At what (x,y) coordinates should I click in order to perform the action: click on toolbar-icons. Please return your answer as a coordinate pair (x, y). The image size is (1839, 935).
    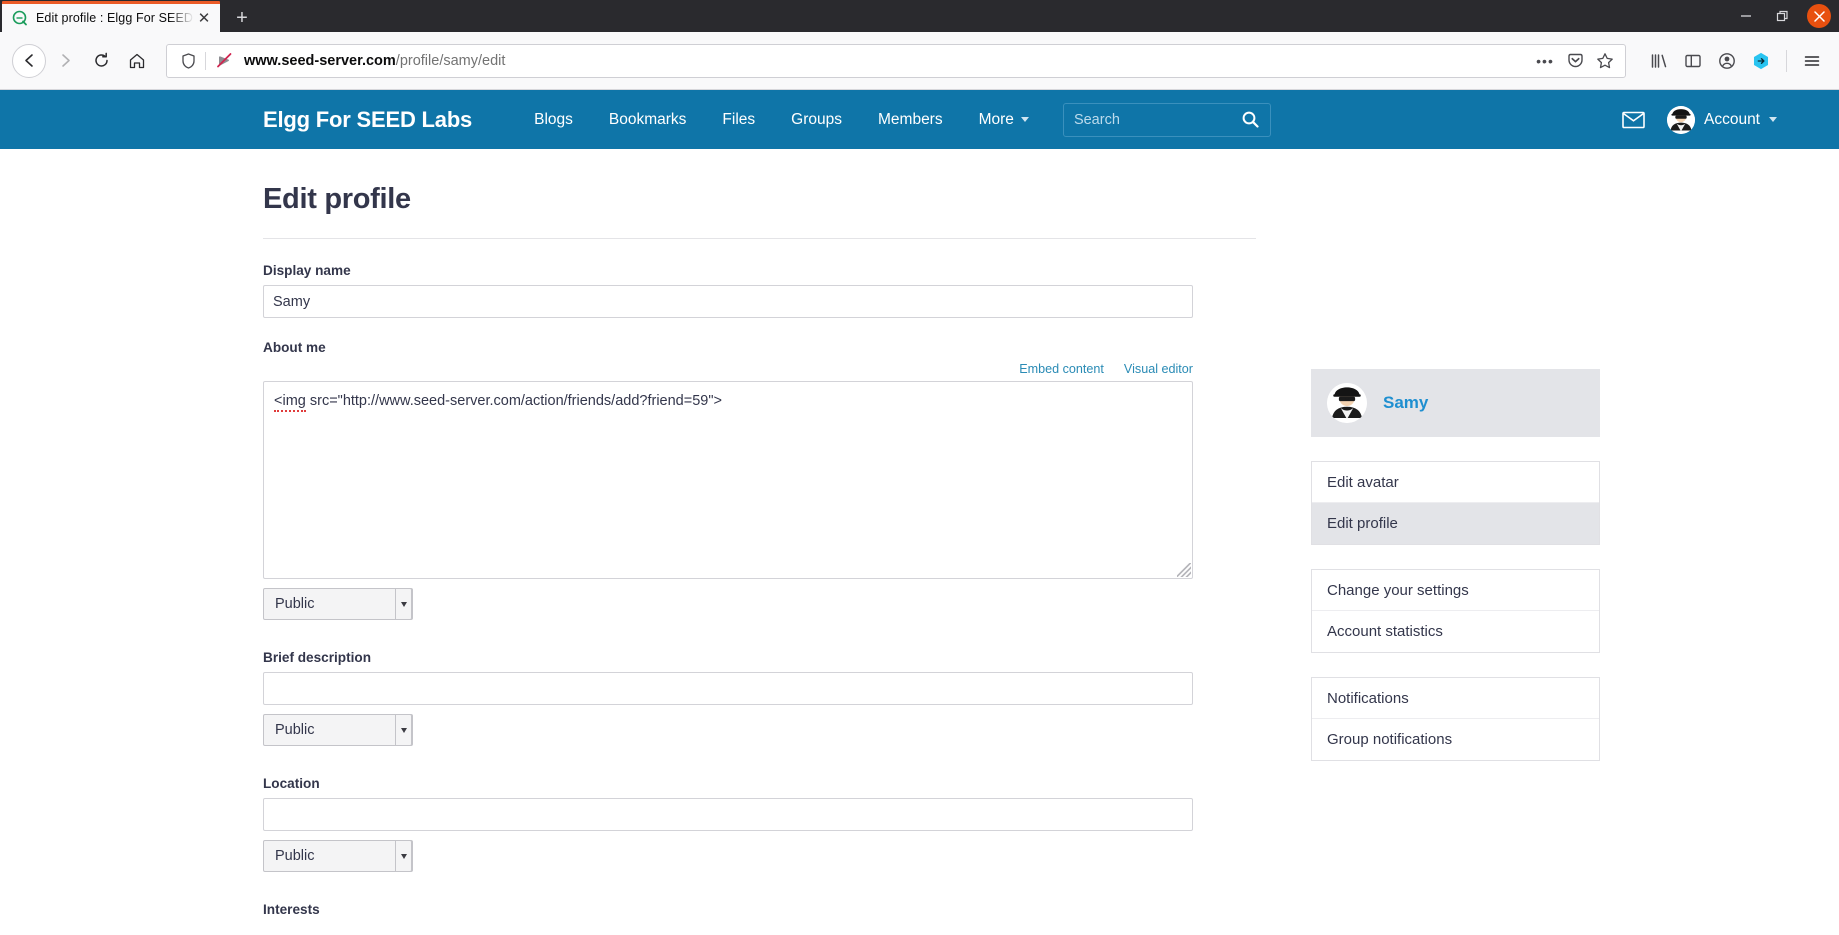
    Looking at the image, I should click on (1731, 61).